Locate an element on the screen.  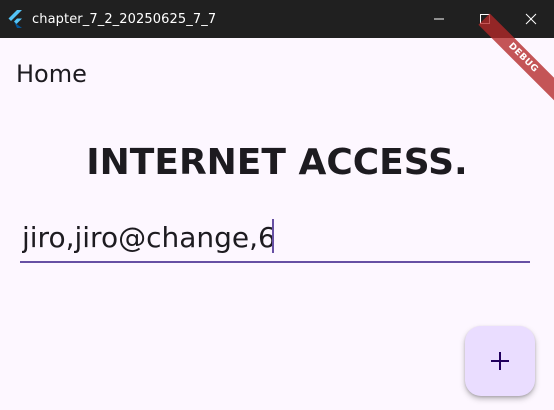
page-title: Home is located at coordinates (51, 74).